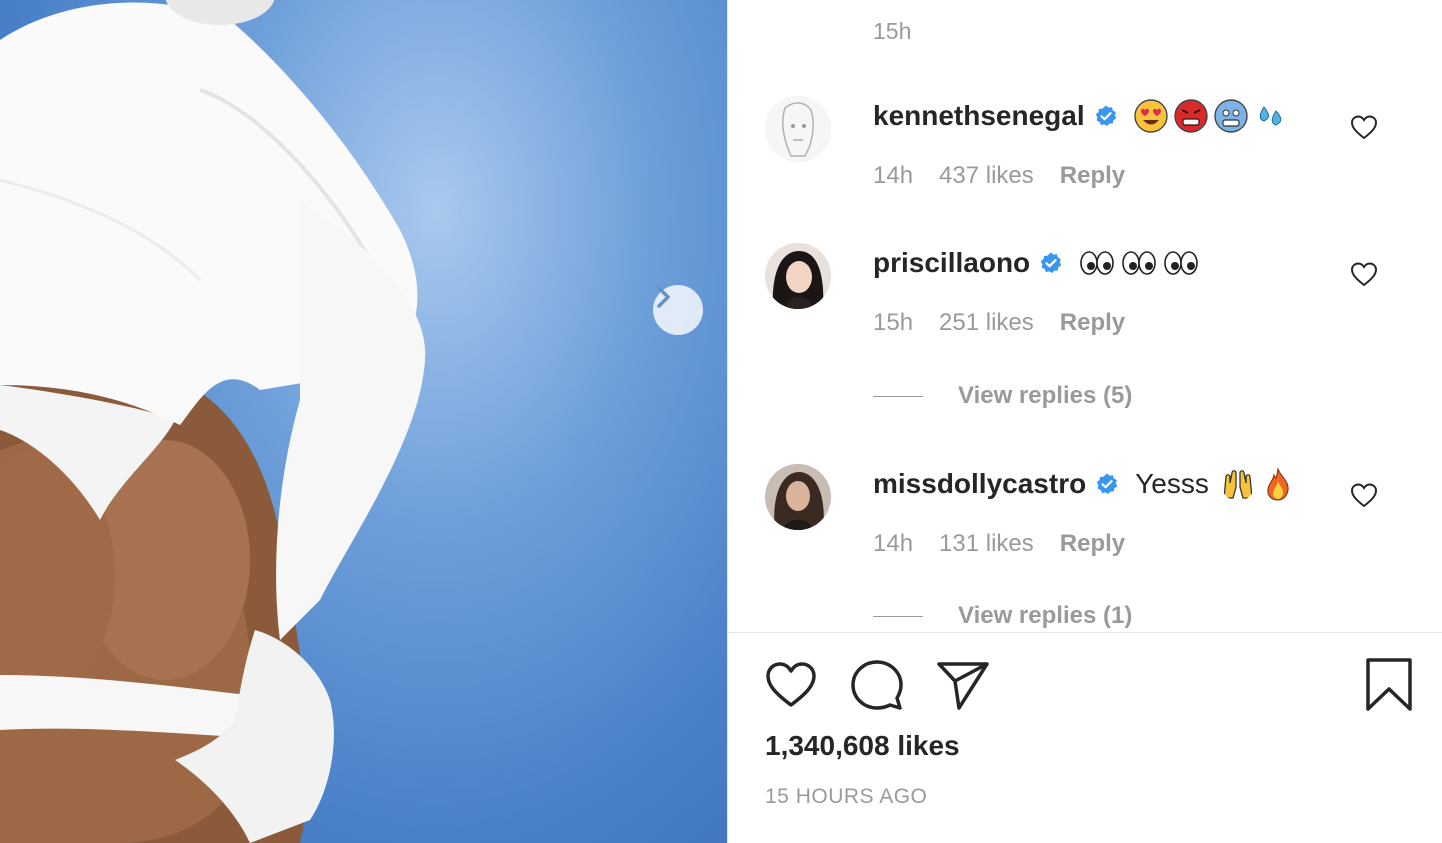 The image size is (1442, 843). Describe the element at coordinates (1039, 263) in the screenshot. I see `comment-text-line: priscillaono` at that location.